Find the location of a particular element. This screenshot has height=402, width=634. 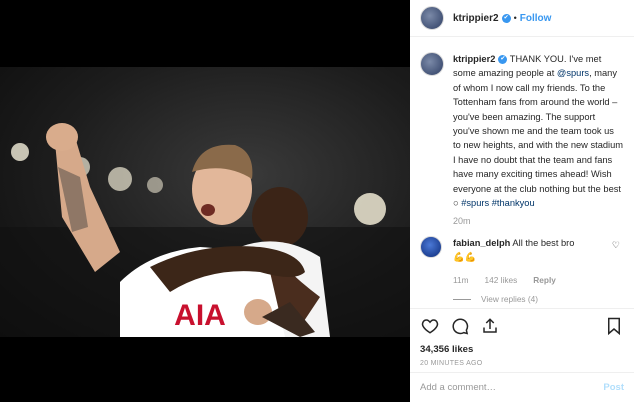

shirt-sponsor: AIA is located at coordinates (200, 315).